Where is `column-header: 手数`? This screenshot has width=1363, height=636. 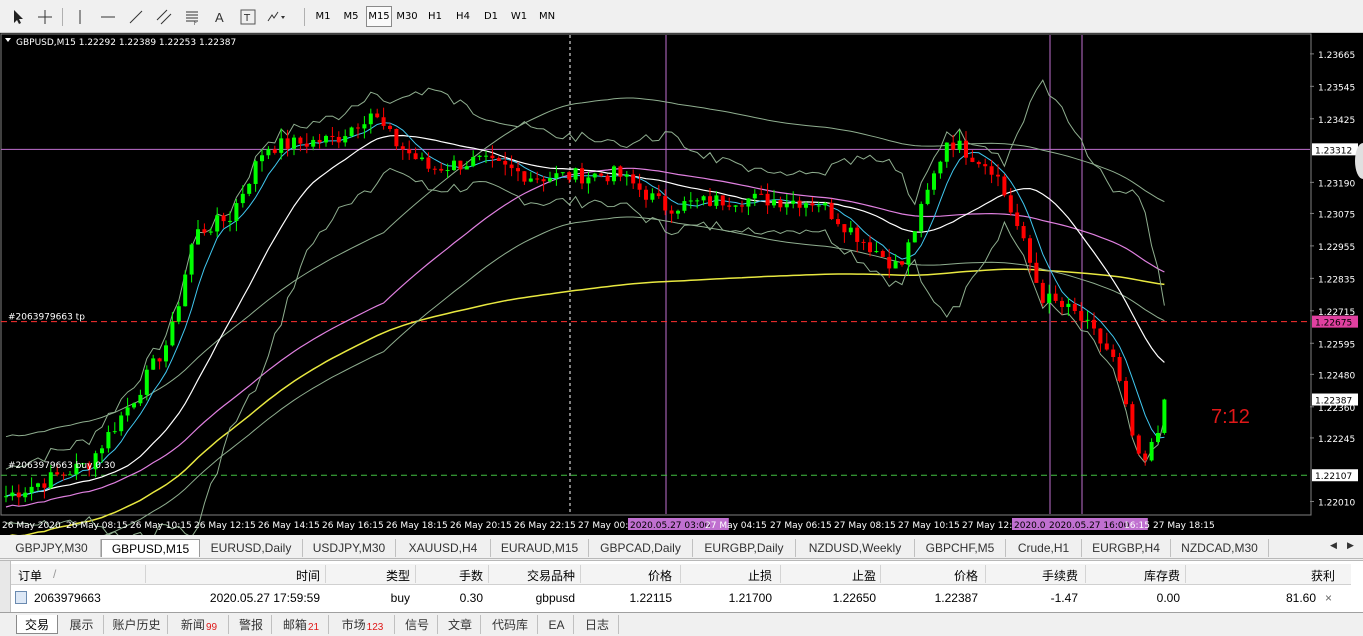 column-header: 手数 is located at coordinates (471, 575).